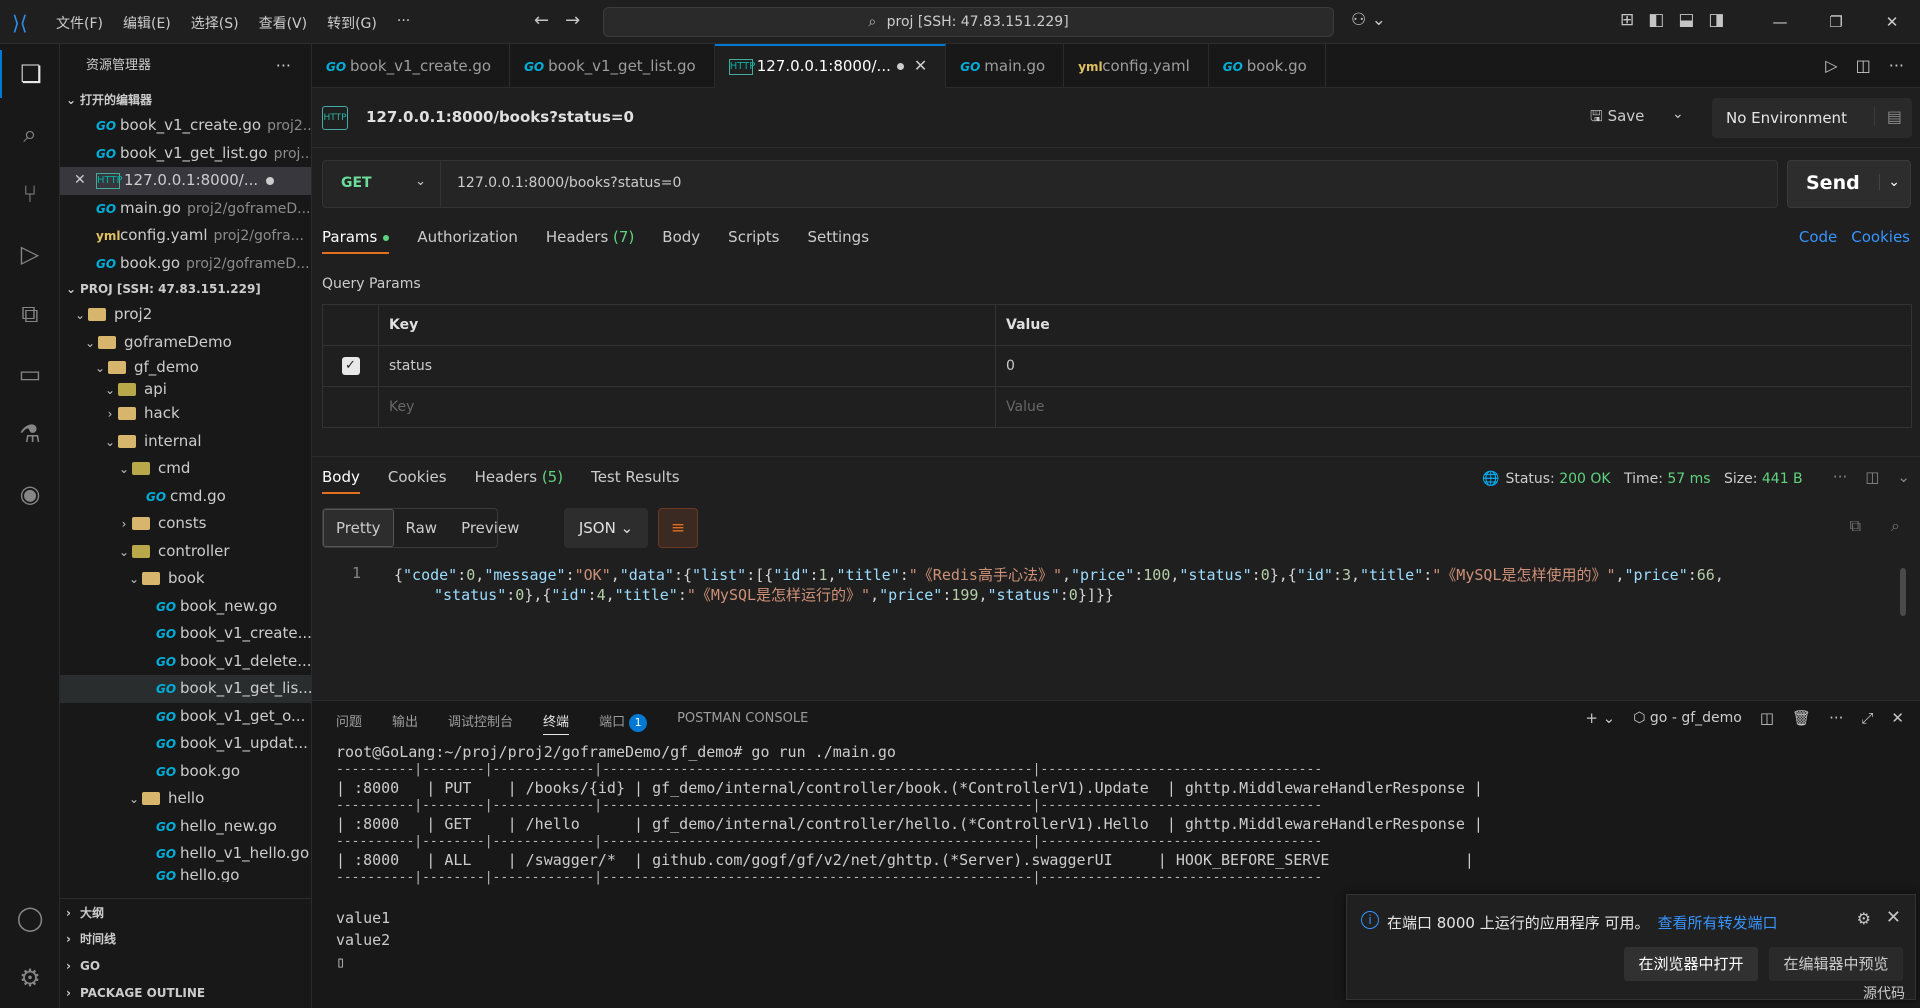 The height and width of the screenshot is (1008, 1920). I want to click on view-preview: Preview, so click(490, 528).